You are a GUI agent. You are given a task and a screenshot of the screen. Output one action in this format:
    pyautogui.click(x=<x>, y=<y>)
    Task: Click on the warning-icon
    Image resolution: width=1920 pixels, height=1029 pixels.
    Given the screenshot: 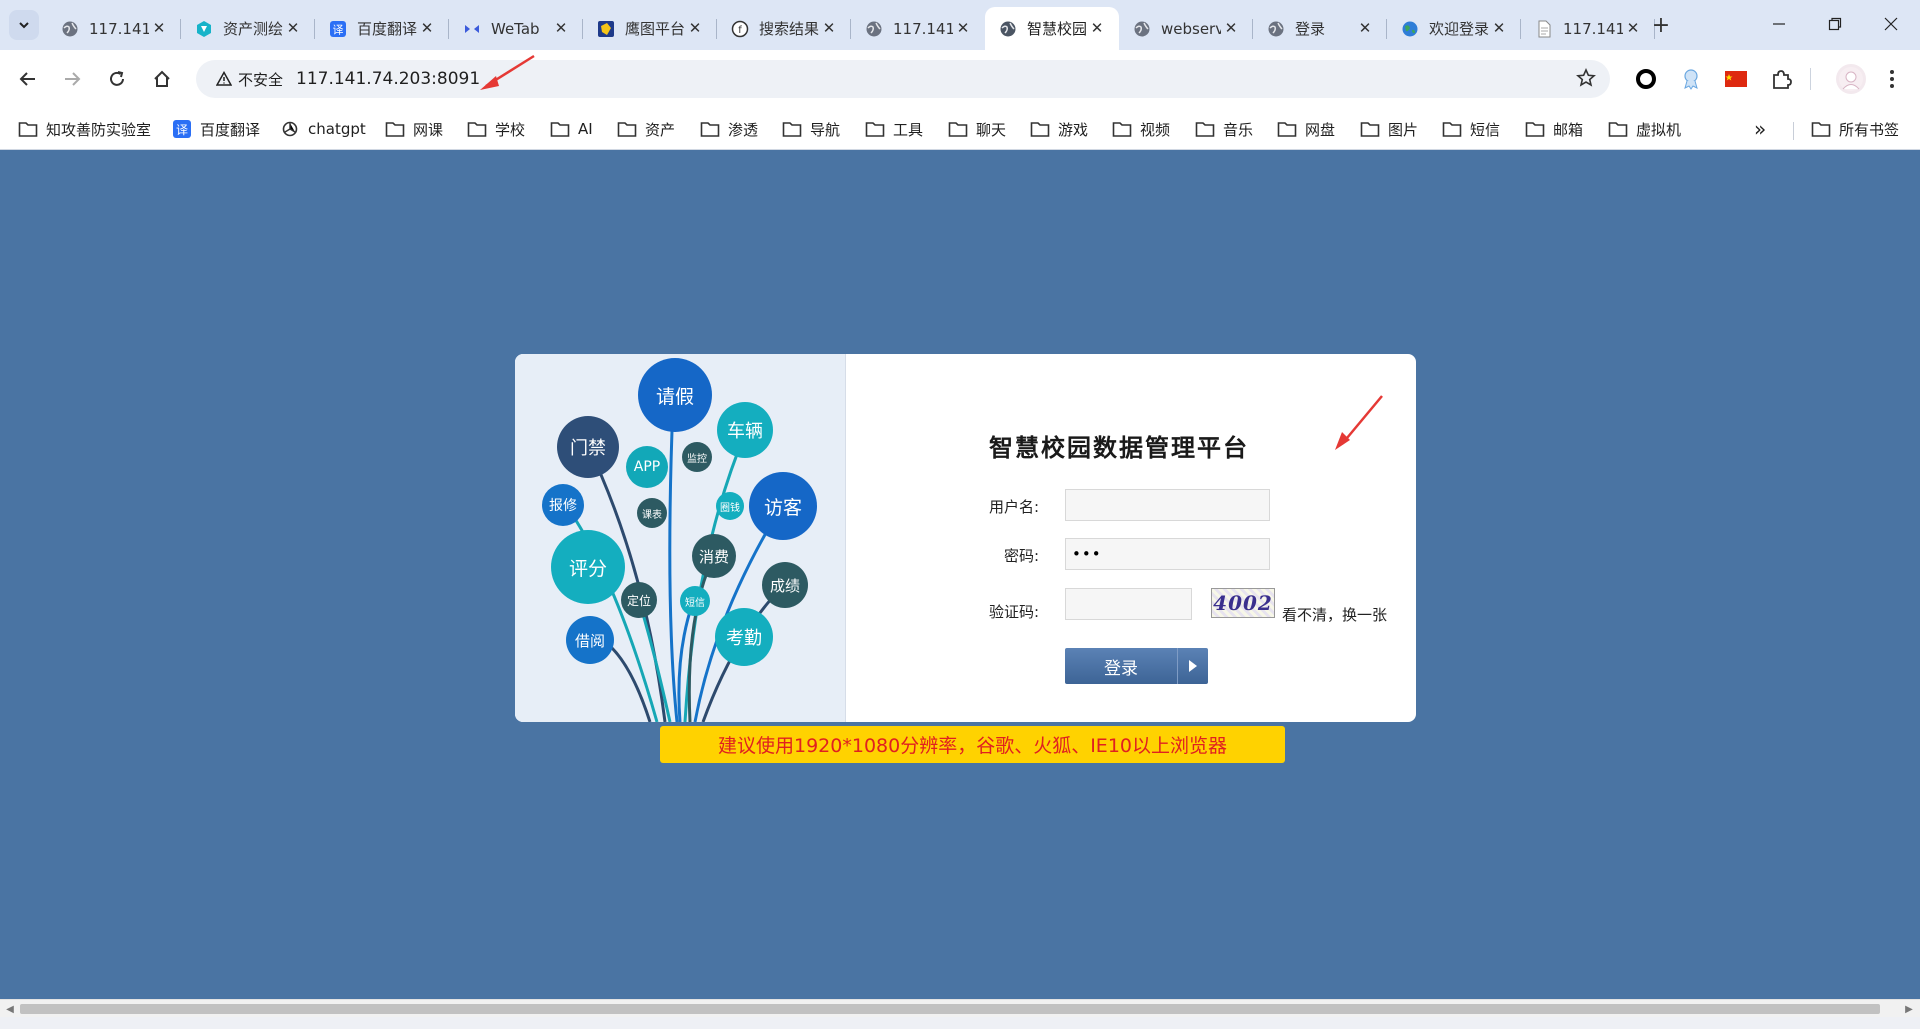 What is the action you would take?
    pyautogui.click(x=224, y=78)
    